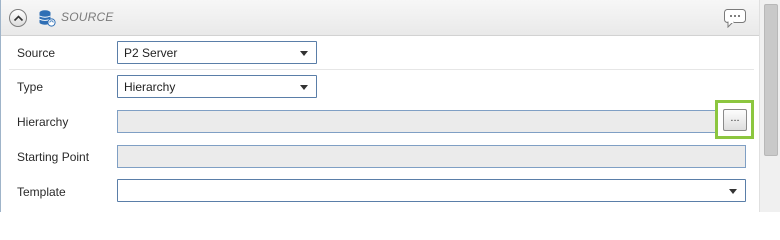 The width and height of the screenshot is (780, 240). What do you see at coordinates (381, 69) in the screenshot?
I see `row-divider` at bounding box center [381, 69].